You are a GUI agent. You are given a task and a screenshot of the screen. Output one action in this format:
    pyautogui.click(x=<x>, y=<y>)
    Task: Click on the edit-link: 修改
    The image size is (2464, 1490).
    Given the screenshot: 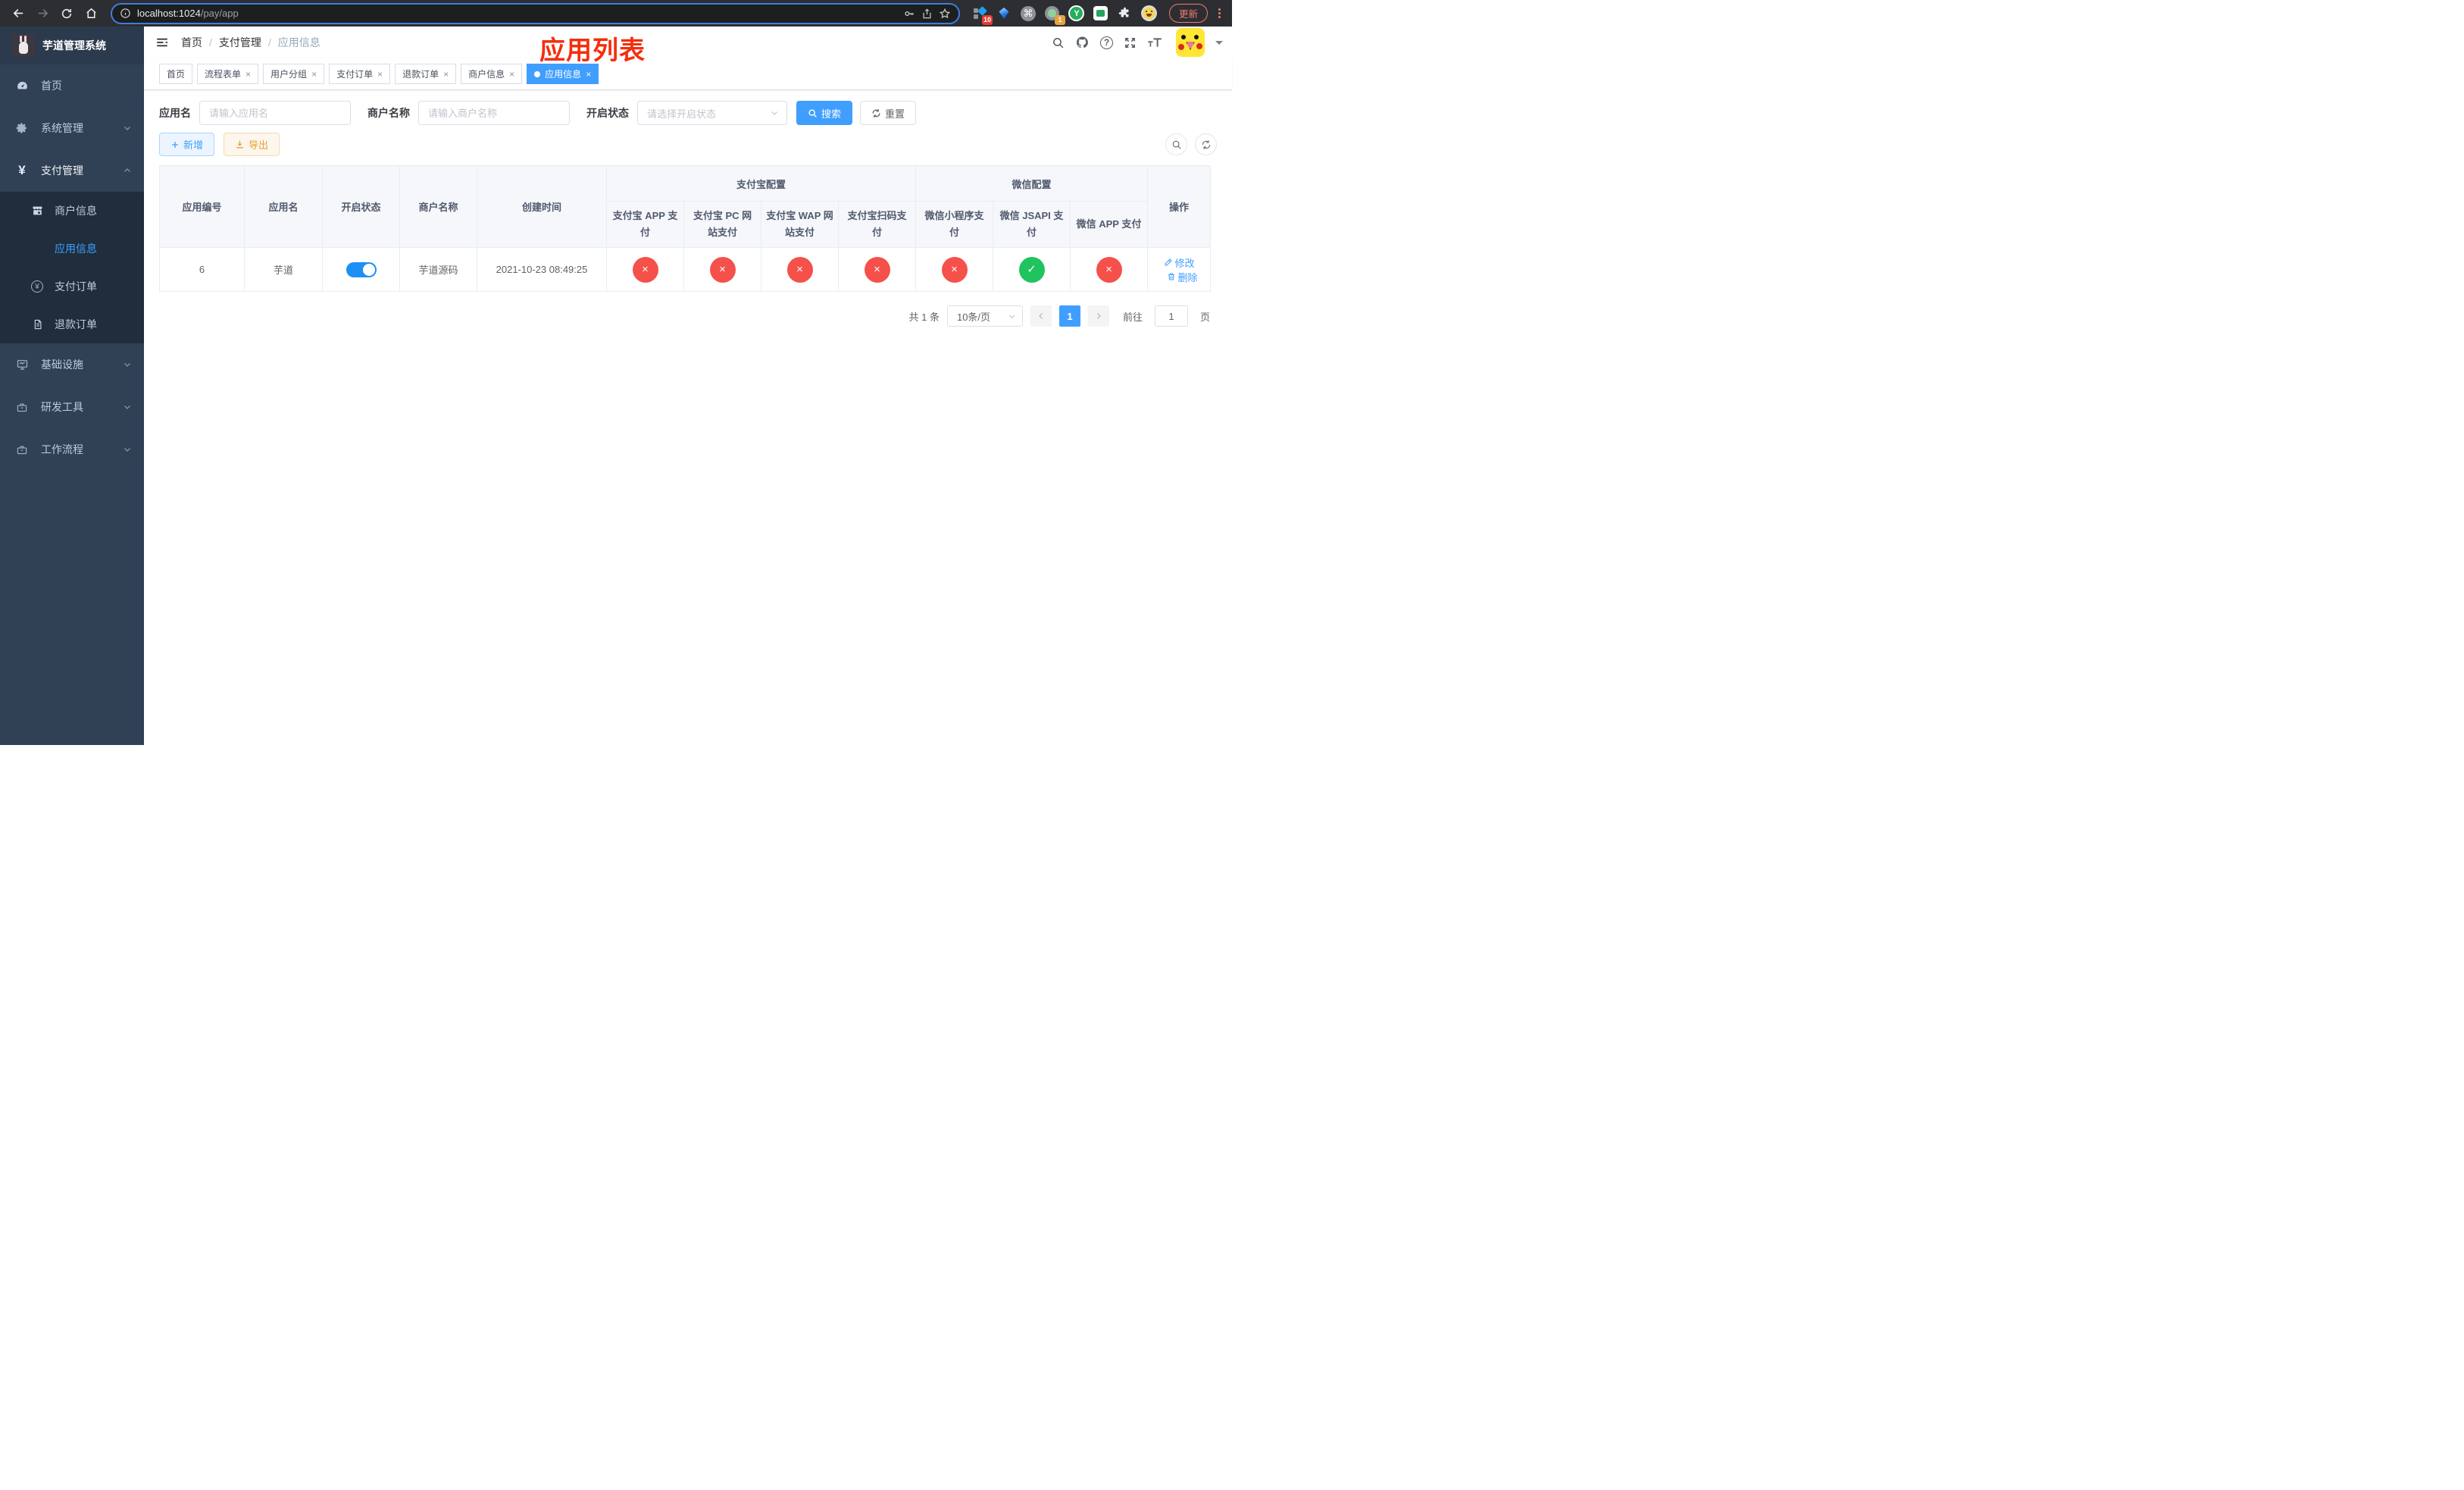 What is the action you would take?
    pyautogui.click(x=1179, y=262)
    